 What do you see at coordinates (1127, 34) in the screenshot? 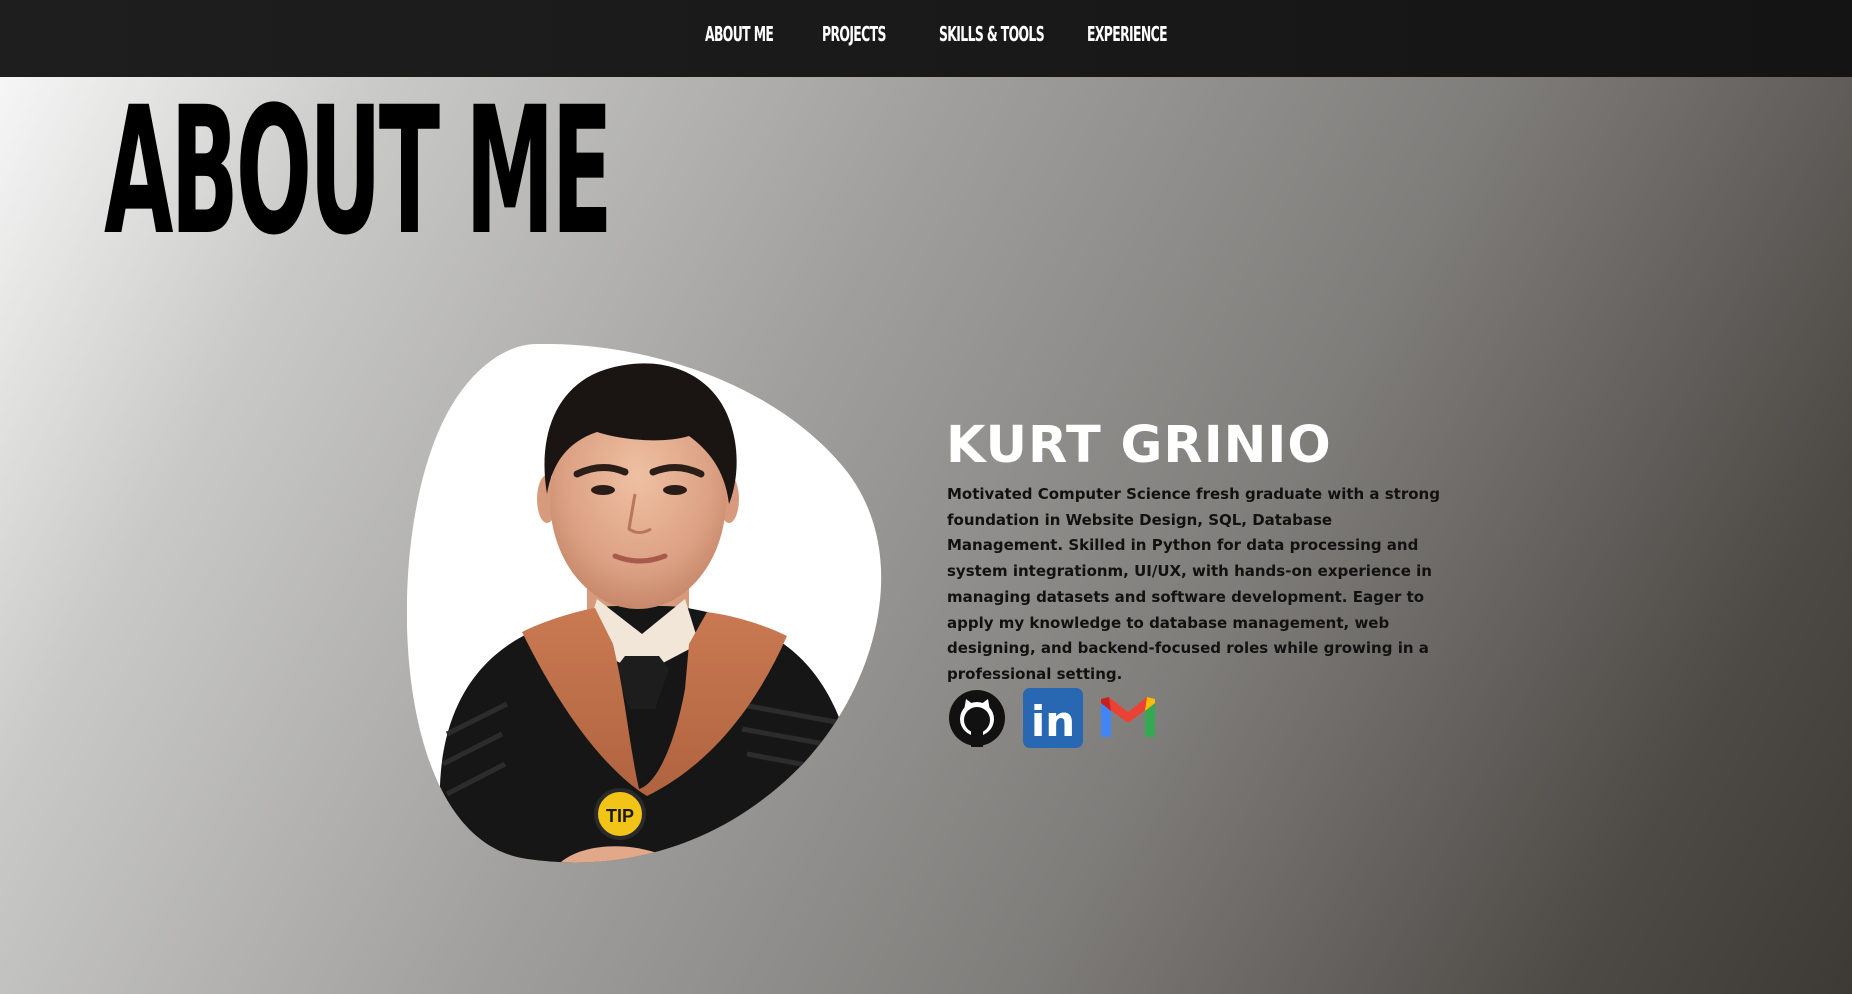
I see `nav-link-experience: EXPERIENCE` at bounding box center [1127, 34].